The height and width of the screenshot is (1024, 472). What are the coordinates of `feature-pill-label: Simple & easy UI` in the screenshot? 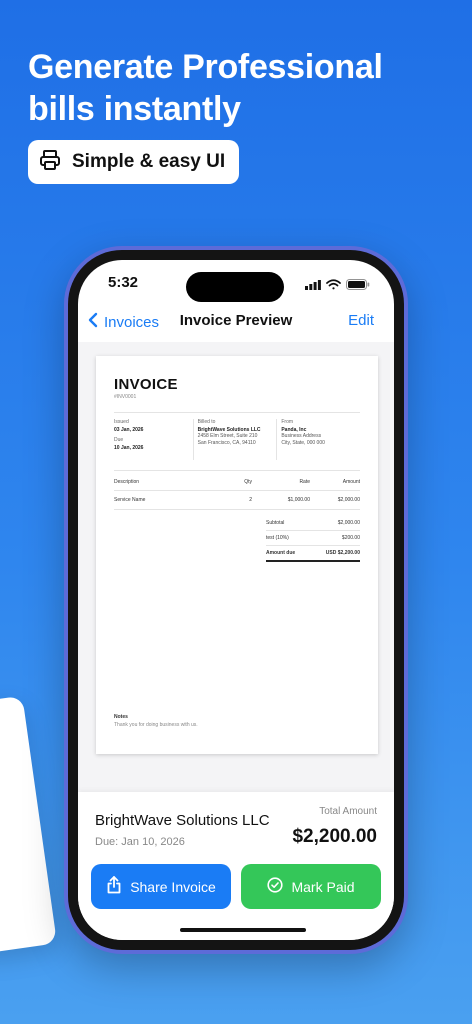 It's located at (149, 161).